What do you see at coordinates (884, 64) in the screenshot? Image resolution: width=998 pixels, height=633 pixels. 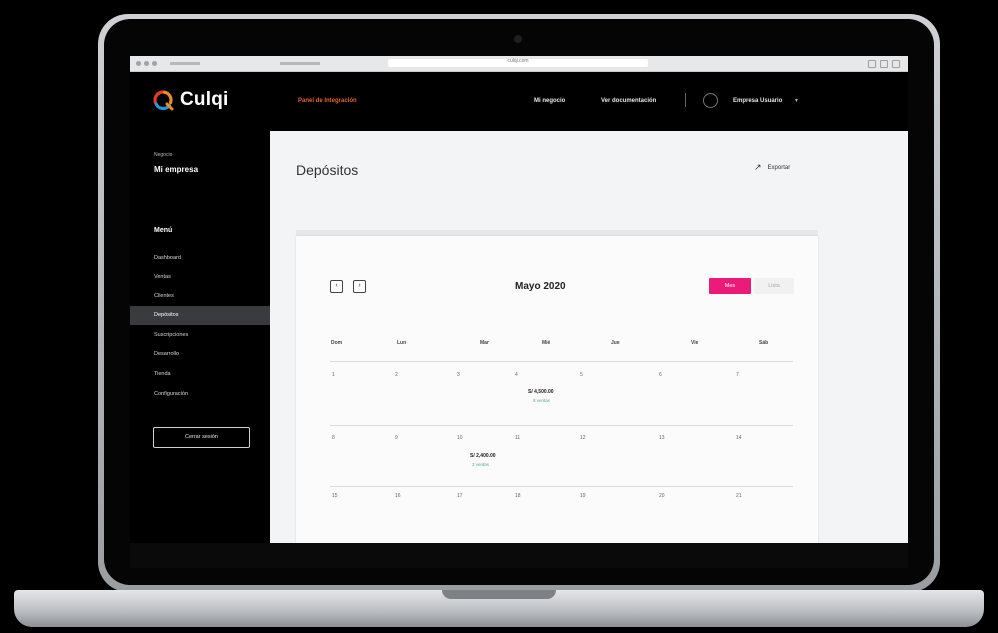 I see `new-tab-icon` at bounding box center [884, 64].